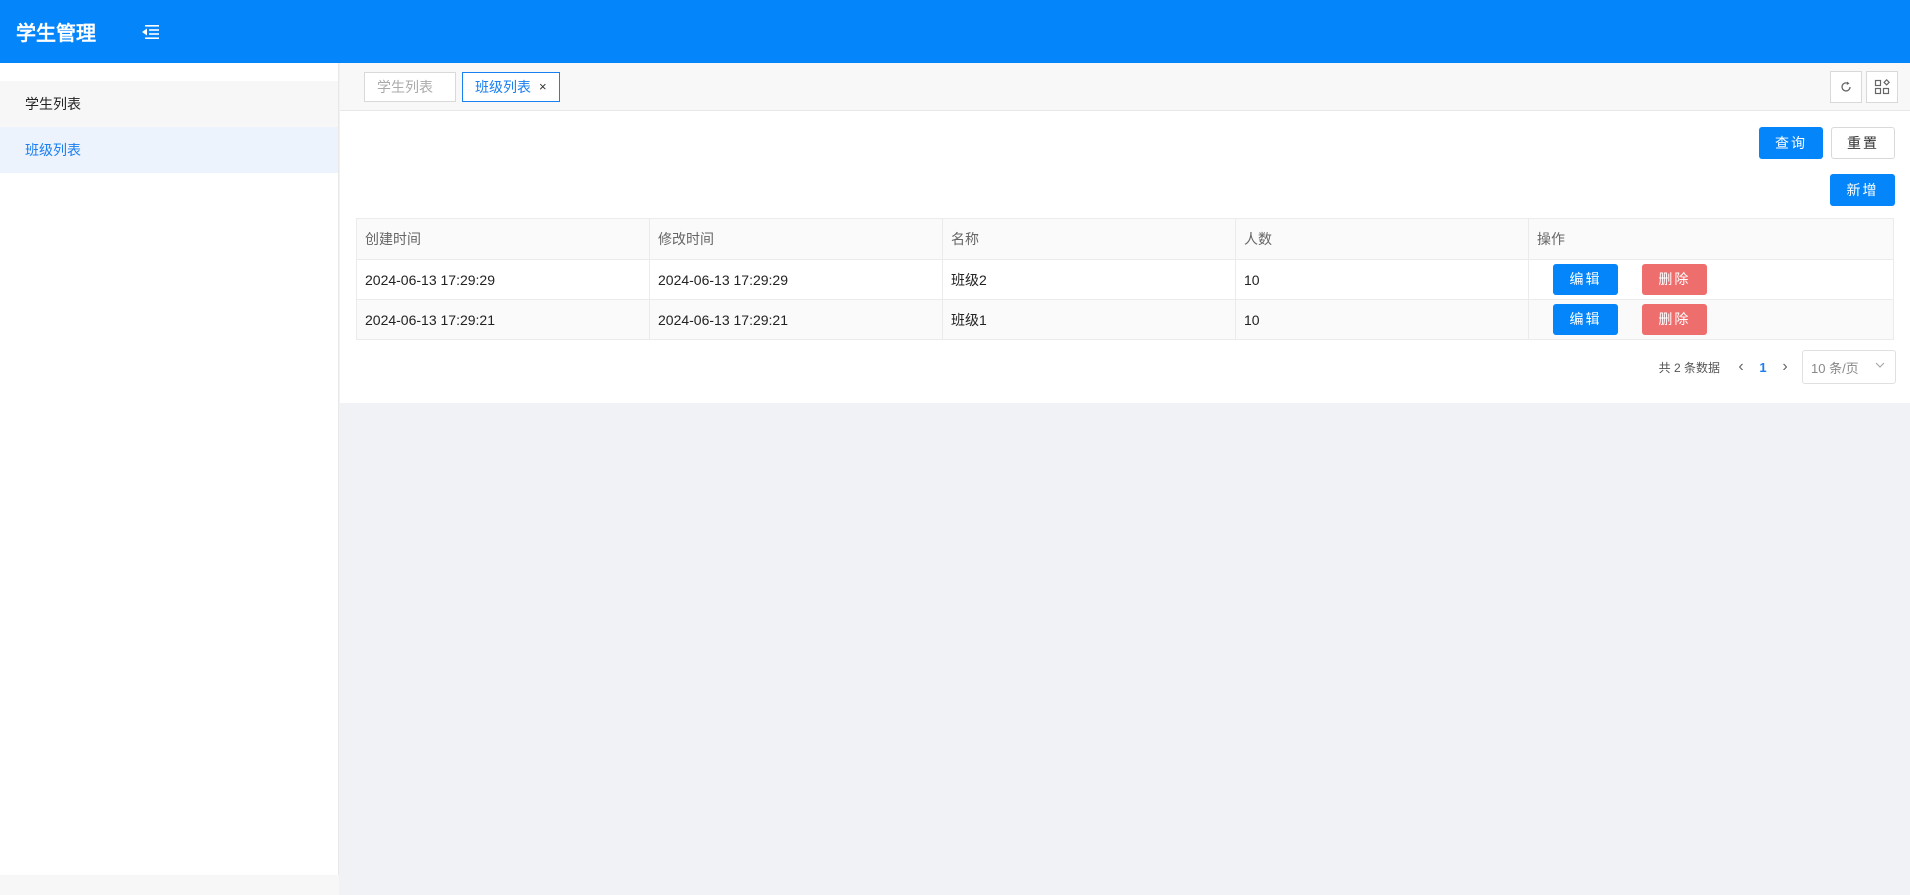 This screenshot has width=1910, height=895. Describe the element at coordinates (1863, 143) in the screenshot. I see `reset-button: 重置` at that location.